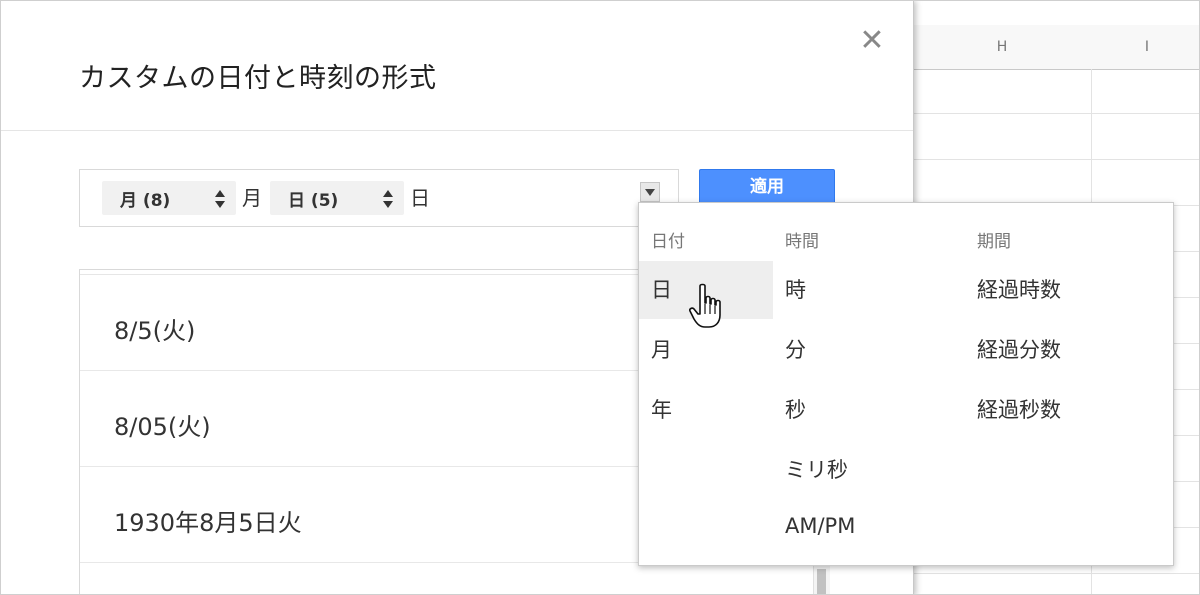  What do you see at coordinates (313, 200) in the screenshot?
I see `chip-label: 日 (5)` at bounding box center [313, 200].